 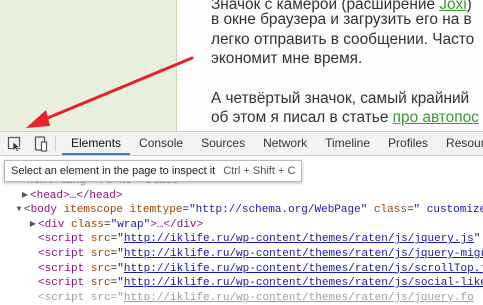 I want to click on collapse-arrow-icon: ▼, so click(x=19, y=210).